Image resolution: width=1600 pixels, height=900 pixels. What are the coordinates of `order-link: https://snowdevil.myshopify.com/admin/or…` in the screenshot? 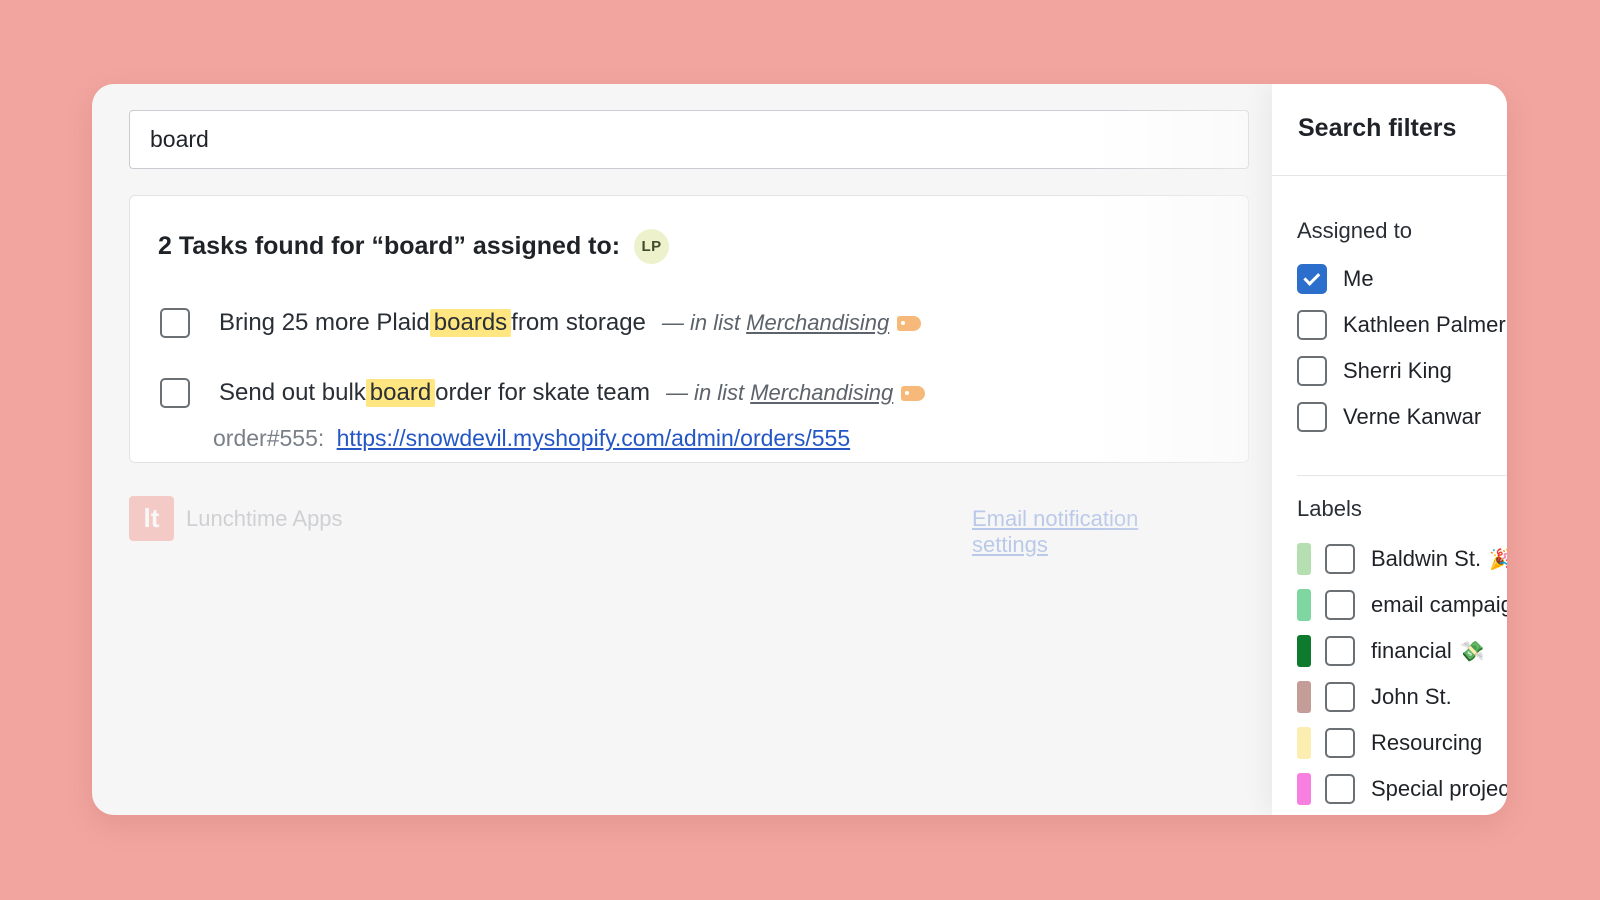 It's located at (593, 438).